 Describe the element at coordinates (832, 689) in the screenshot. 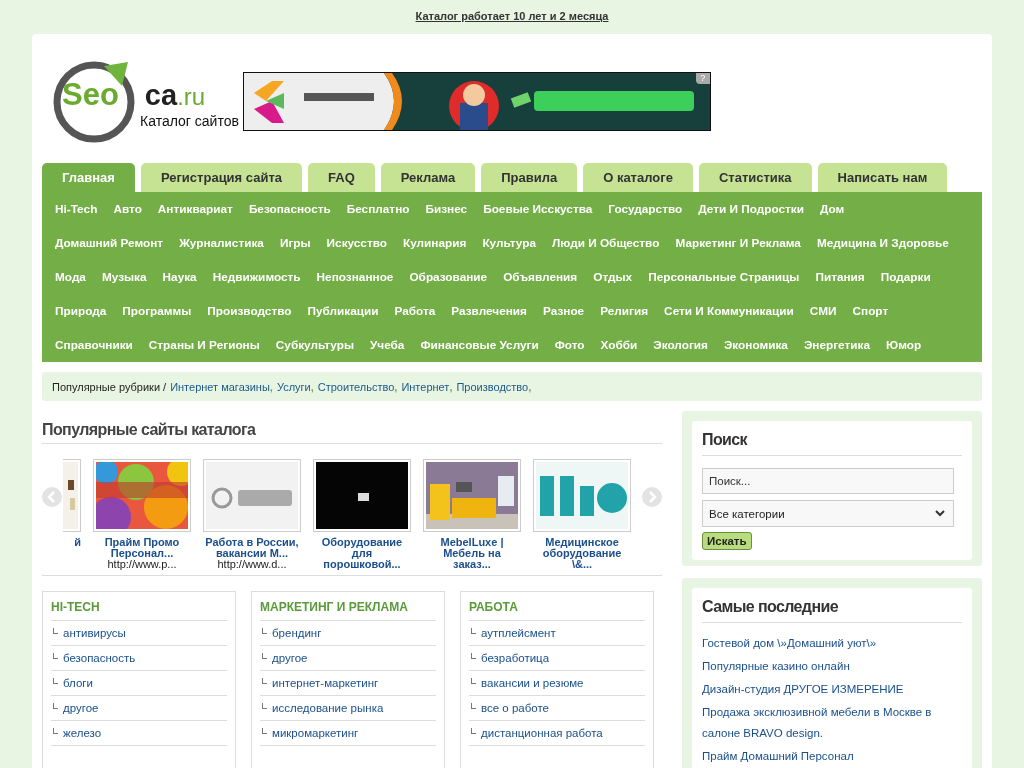

I see `latest-site-link: Дизайн-студия ДРУГОЕ ИЗМЕРЕНИЕ` at that location.